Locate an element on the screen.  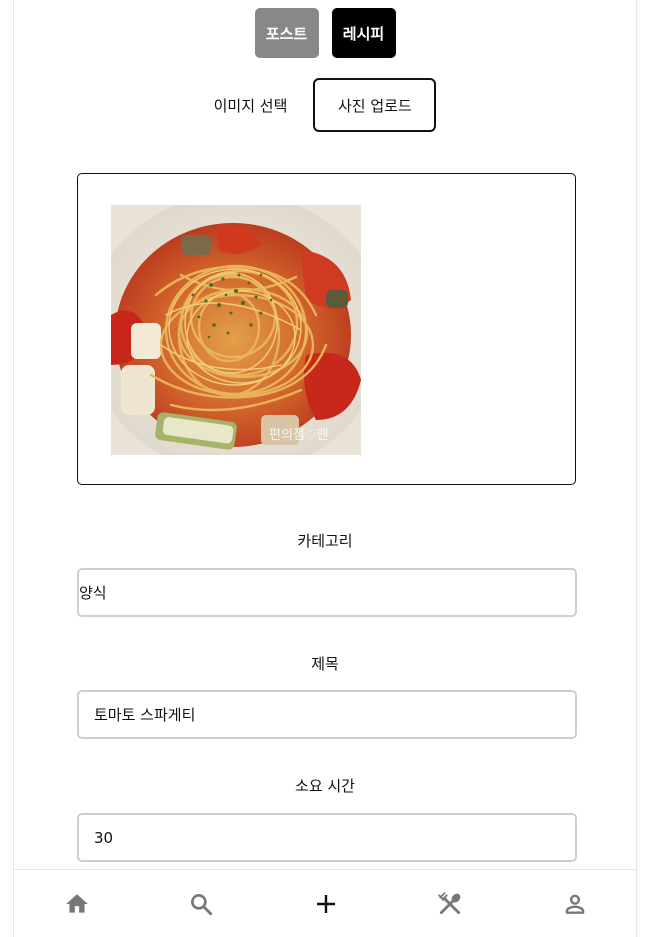
search-icon is located at coordinates (201, 904).